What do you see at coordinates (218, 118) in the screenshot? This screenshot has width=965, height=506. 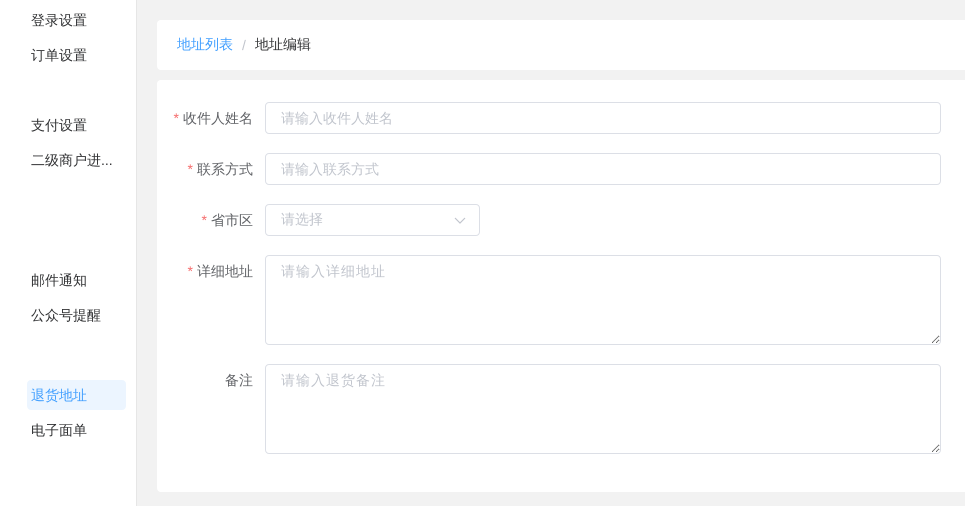 I see `field-label: 收件人姓名` at bounding box center [218, 118].